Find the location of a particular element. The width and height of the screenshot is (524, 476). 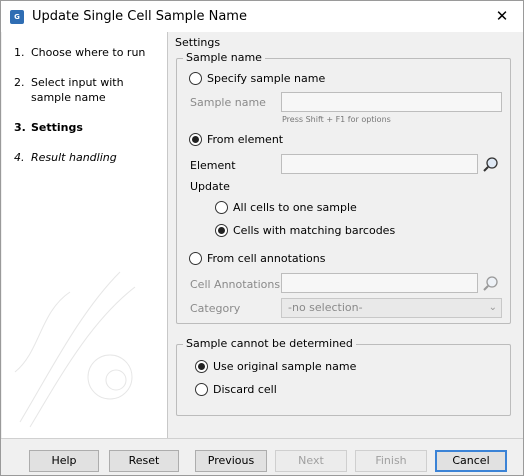

cell-annotations-label: Cell Annotations is located at coordinates (235, 284).